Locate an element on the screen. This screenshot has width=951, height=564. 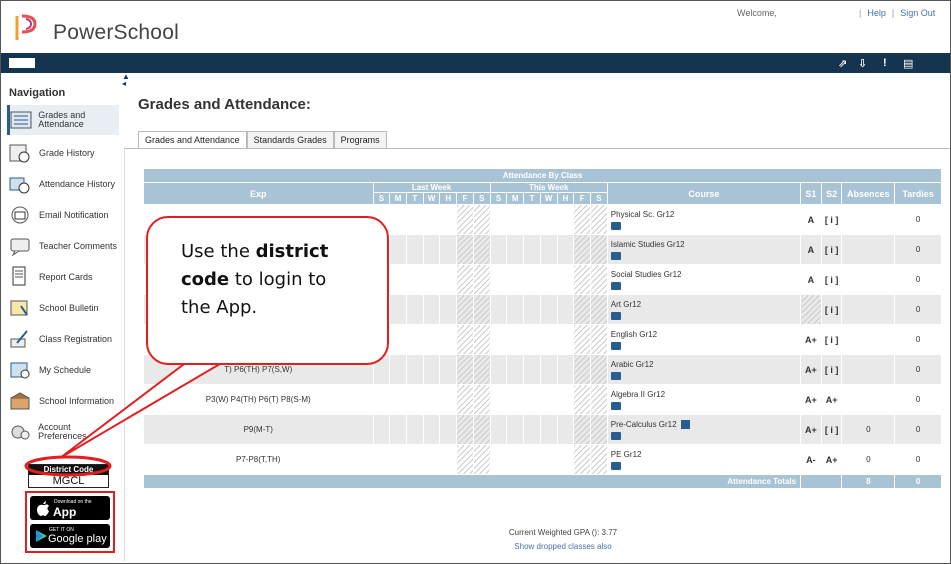
callout-part2: to login to is located at coordinates (278, 279).